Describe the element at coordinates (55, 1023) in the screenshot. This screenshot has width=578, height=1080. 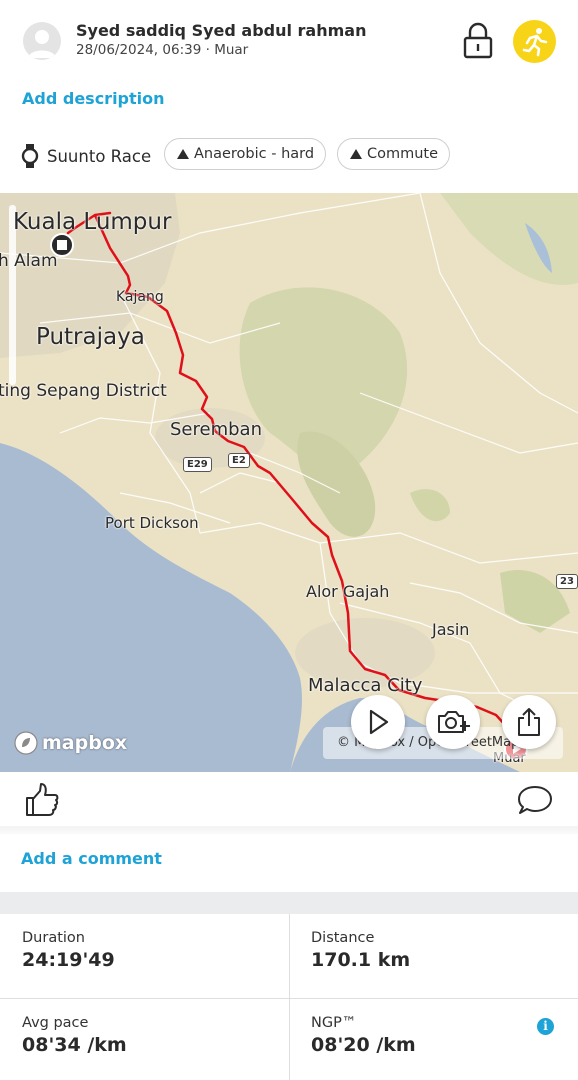
I see `stat-label: Avg pace` at that location.